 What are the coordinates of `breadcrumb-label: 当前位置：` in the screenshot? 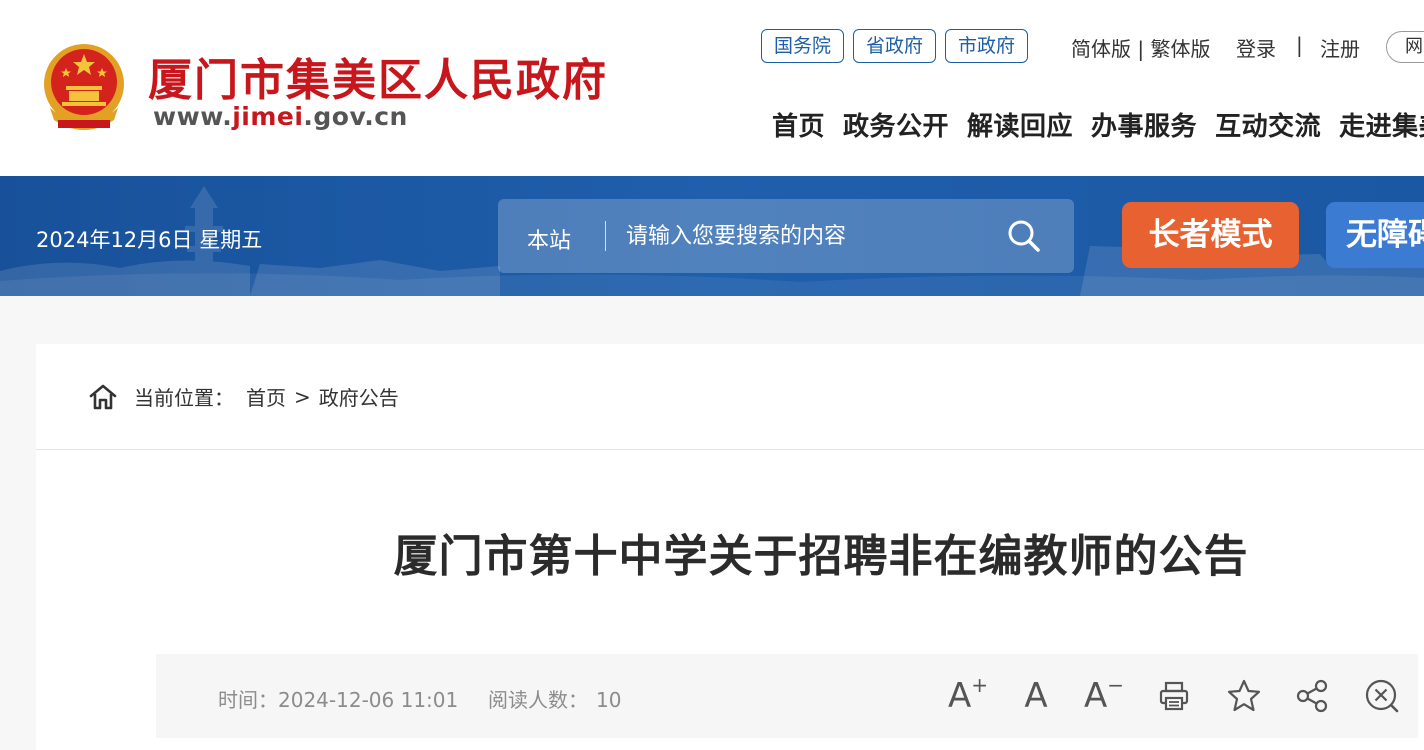 It's located at (184, 398).